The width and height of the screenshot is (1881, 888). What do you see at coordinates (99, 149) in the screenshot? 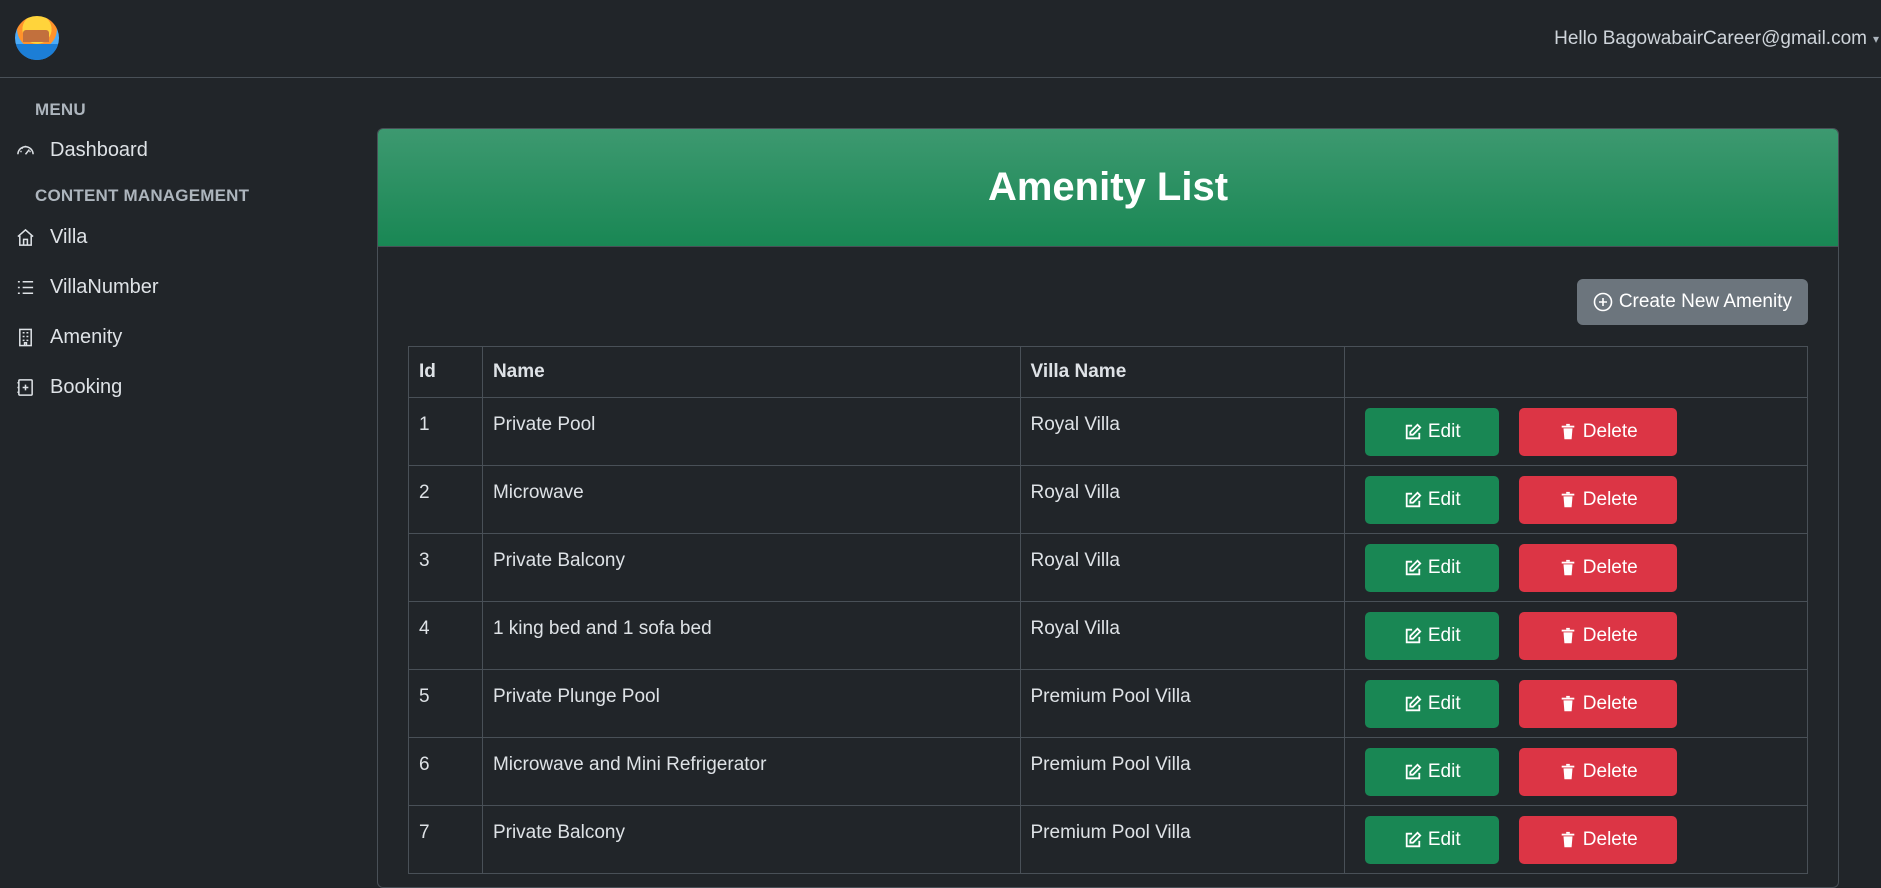
I see `sidebar-item-label: Dashboard` at bounding box center [99, 149].